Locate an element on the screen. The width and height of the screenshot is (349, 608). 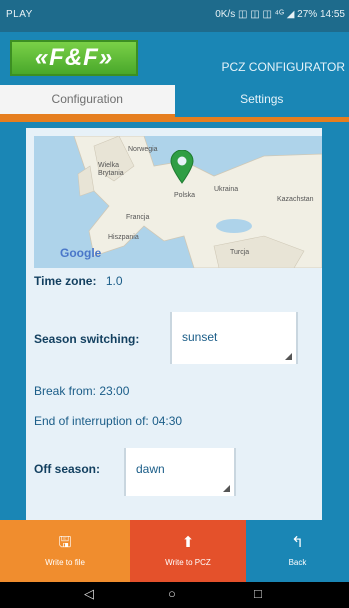
back-label: Back is located at coordinates (297, 562).